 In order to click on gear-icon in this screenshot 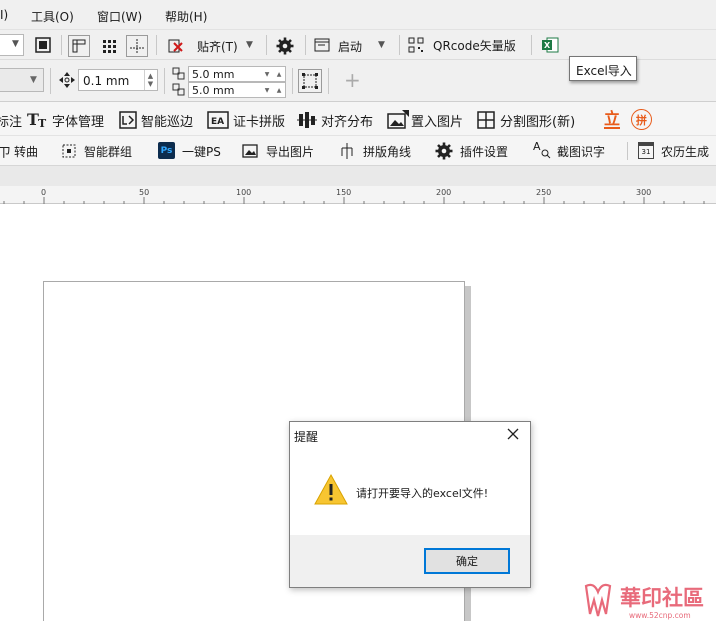, I will do `click(285, 46)`.